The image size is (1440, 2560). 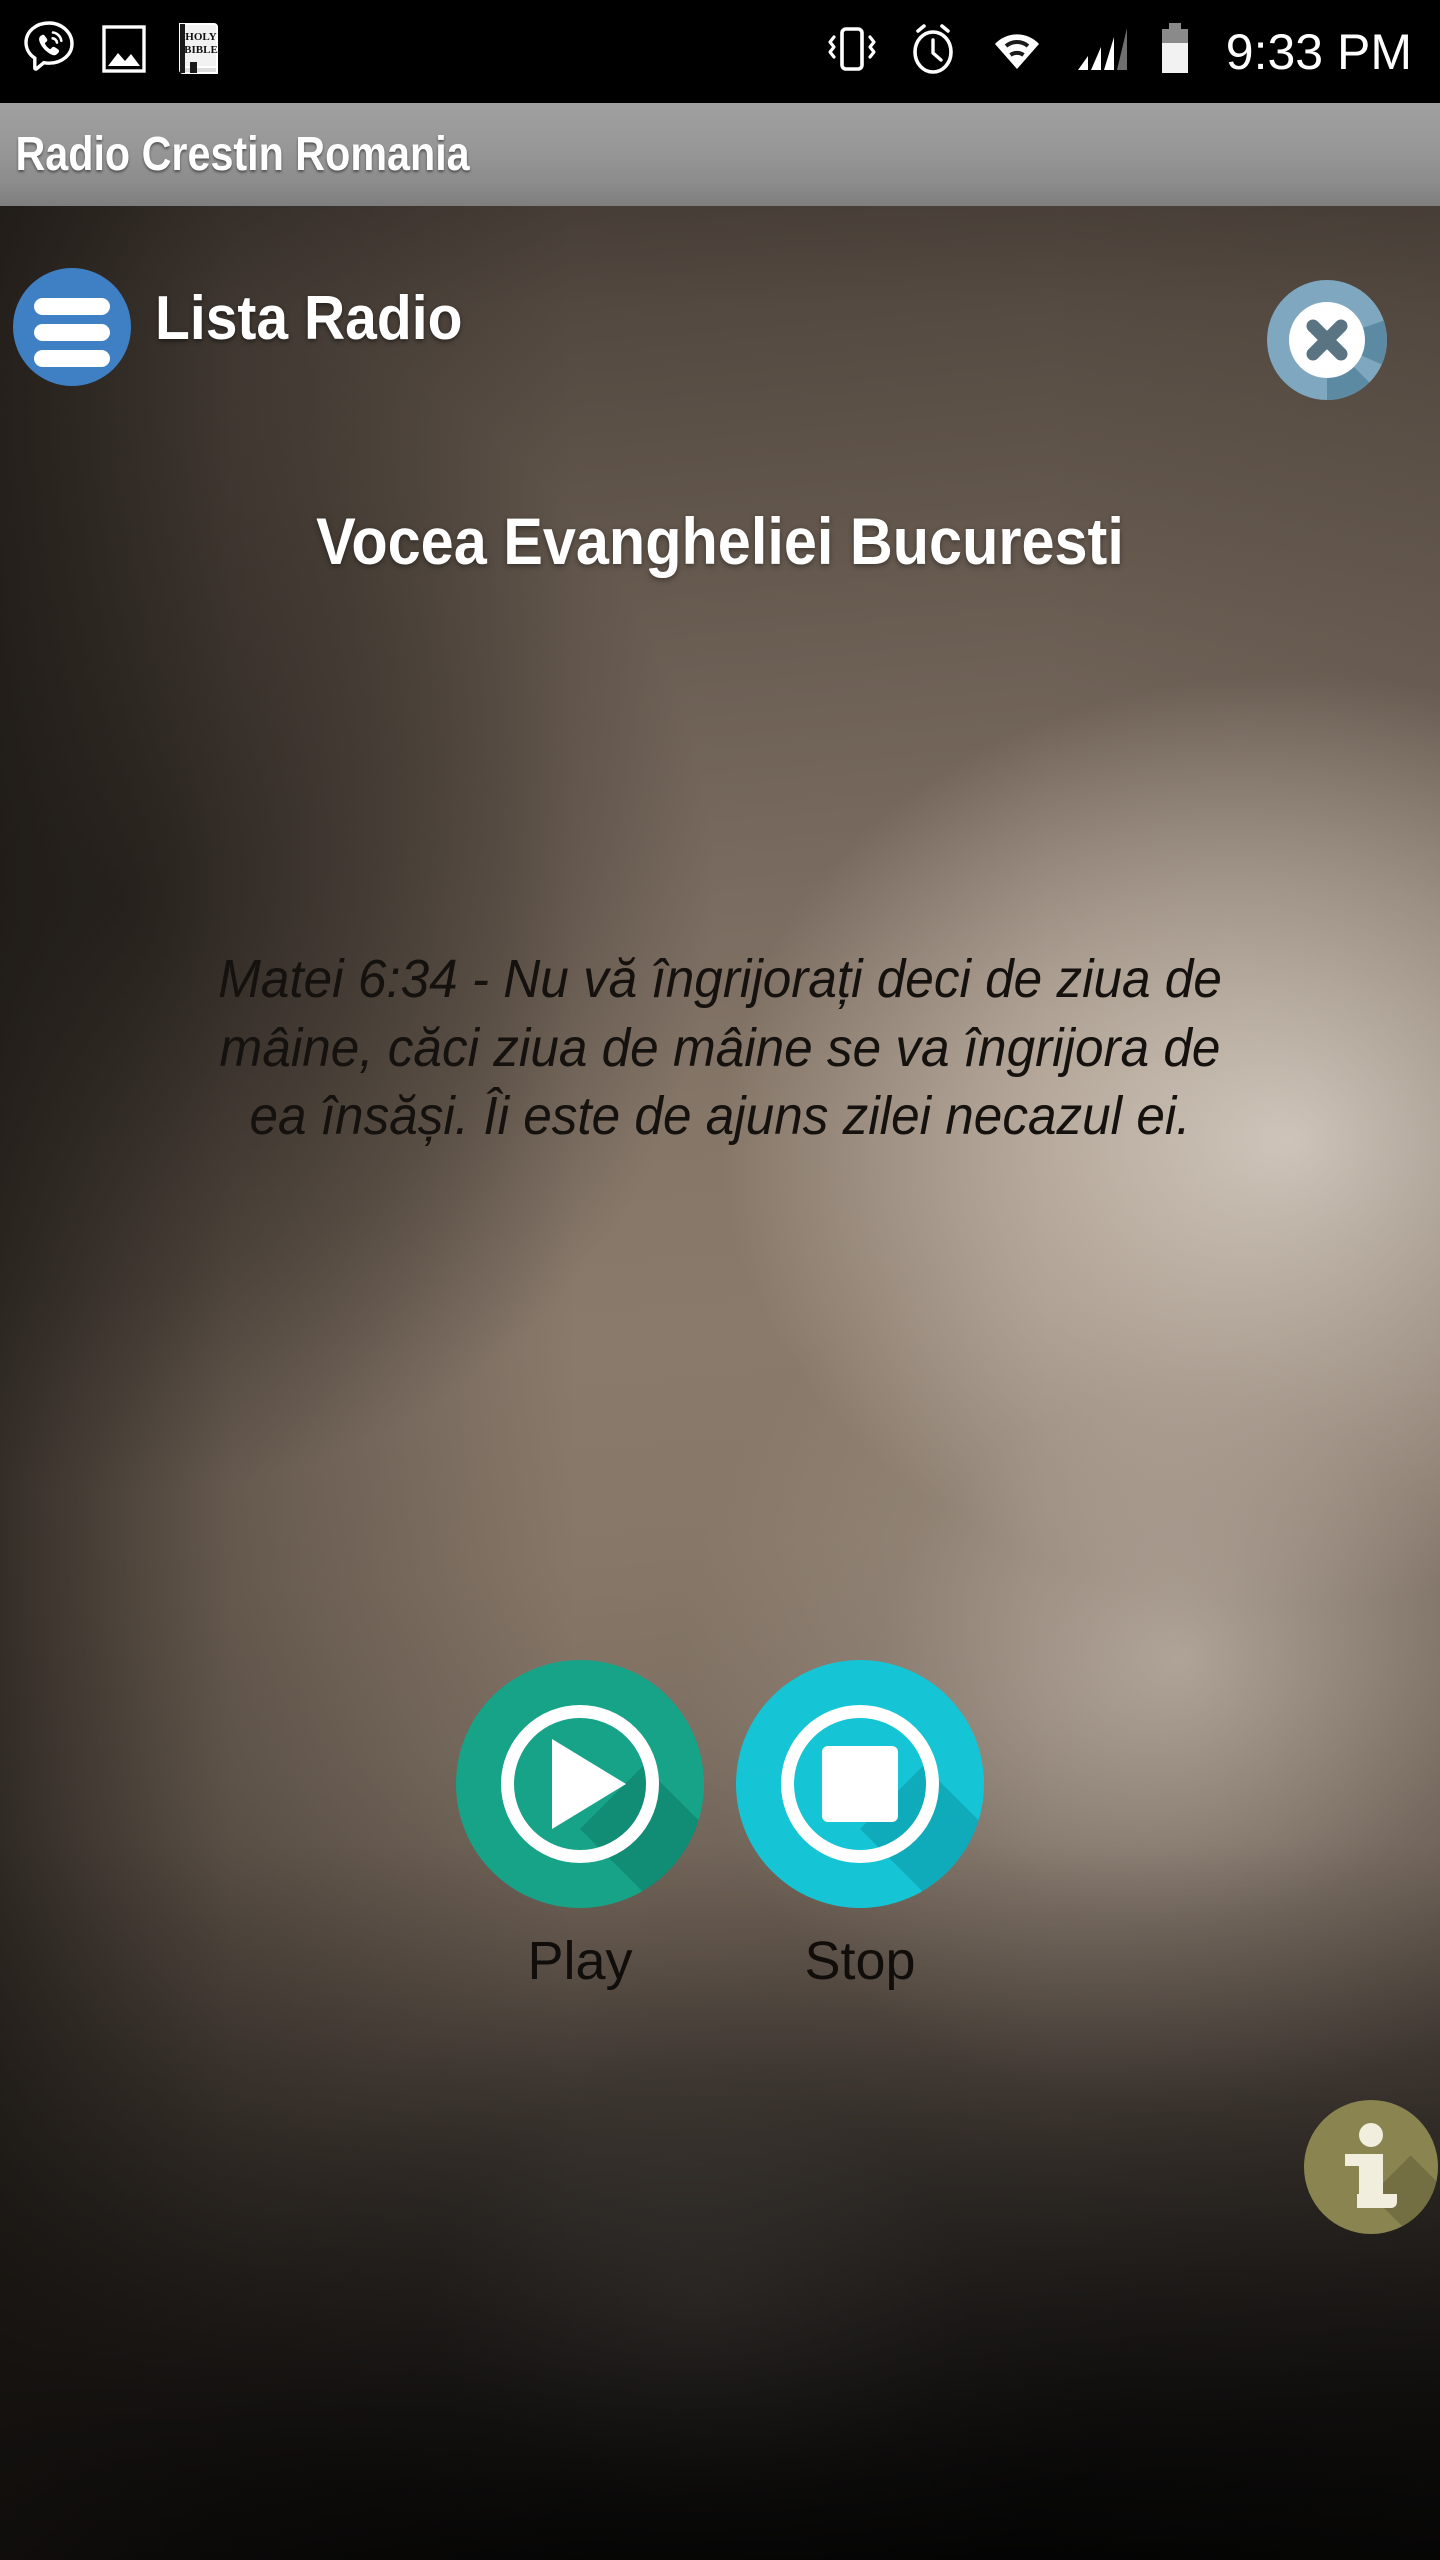 What do you see at coordinates (860, 1961) in the screenshot?
I see `stop-label: Stop` at bounding box center [860, 1961].